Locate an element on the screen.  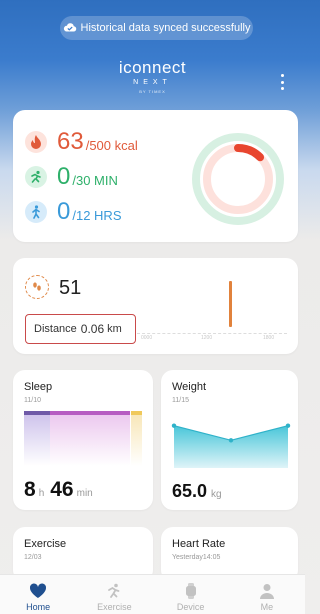
tab-me: Me is located at coordinates (267, 594).